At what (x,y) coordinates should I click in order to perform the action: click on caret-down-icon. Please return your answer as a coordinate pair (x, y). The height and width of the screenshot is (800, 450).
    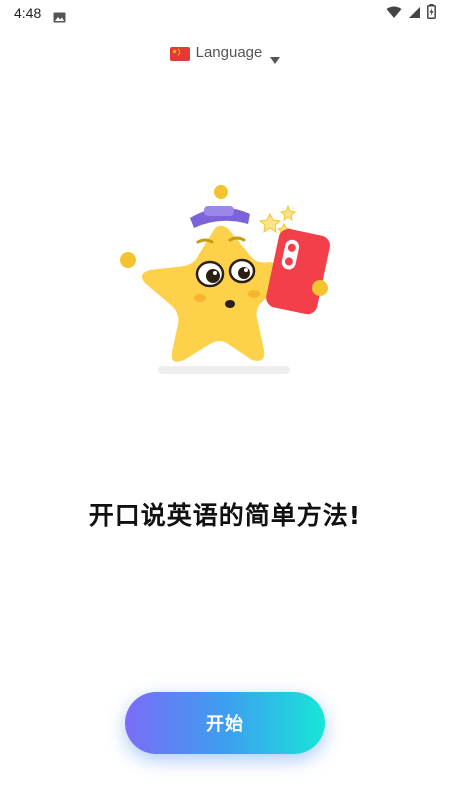
    Looking at the image, I should click on (275, 56).